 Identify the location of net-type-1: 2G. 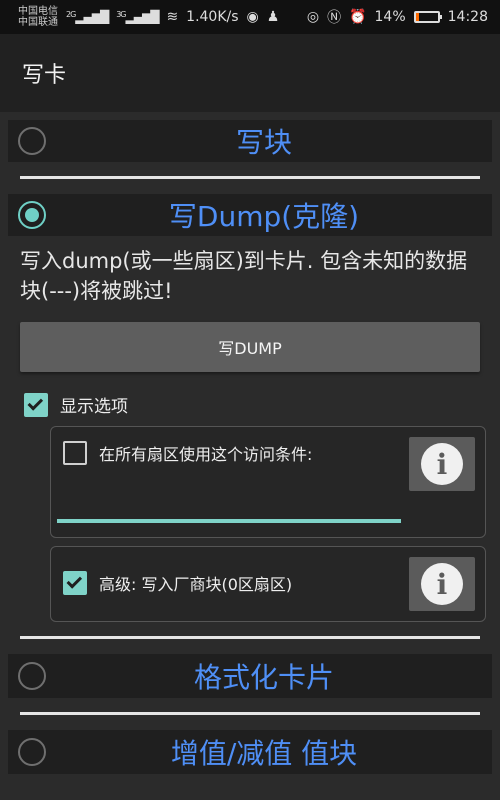
(71, 14).